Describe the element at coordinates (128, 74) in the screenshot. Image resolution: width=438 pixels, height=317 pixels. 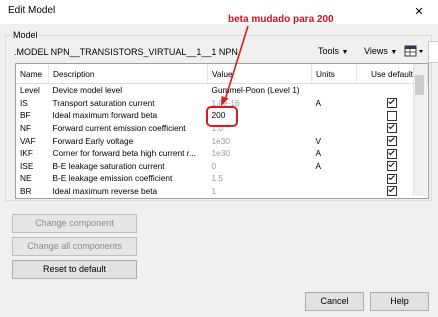
I see `column-header-description: Description` at that location.